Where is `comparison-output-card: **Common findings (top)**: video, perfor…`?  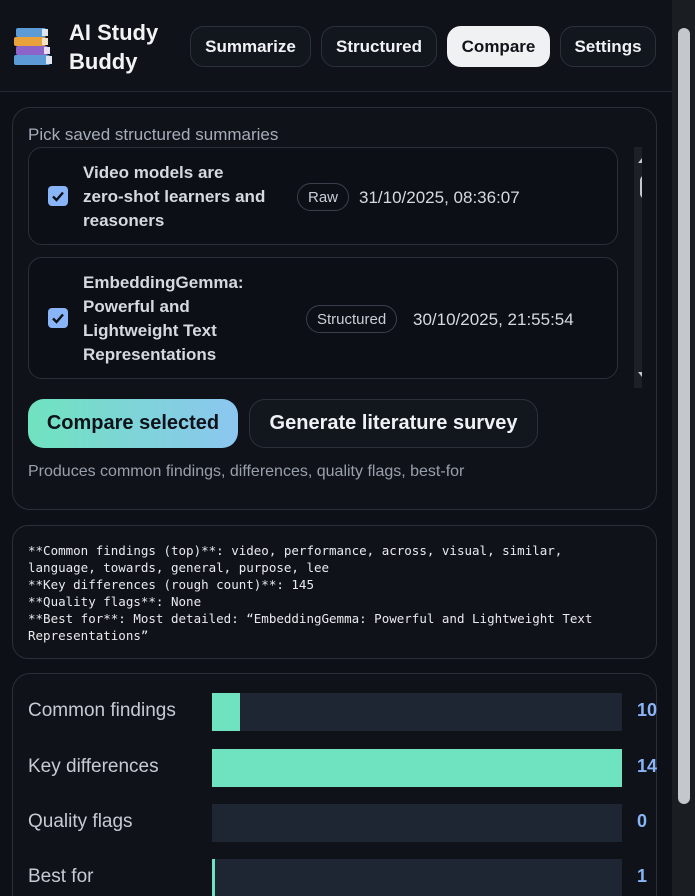 comparison-output-card: **Common findings (top)**: video, perfor… is located at coordinates (334, 592).